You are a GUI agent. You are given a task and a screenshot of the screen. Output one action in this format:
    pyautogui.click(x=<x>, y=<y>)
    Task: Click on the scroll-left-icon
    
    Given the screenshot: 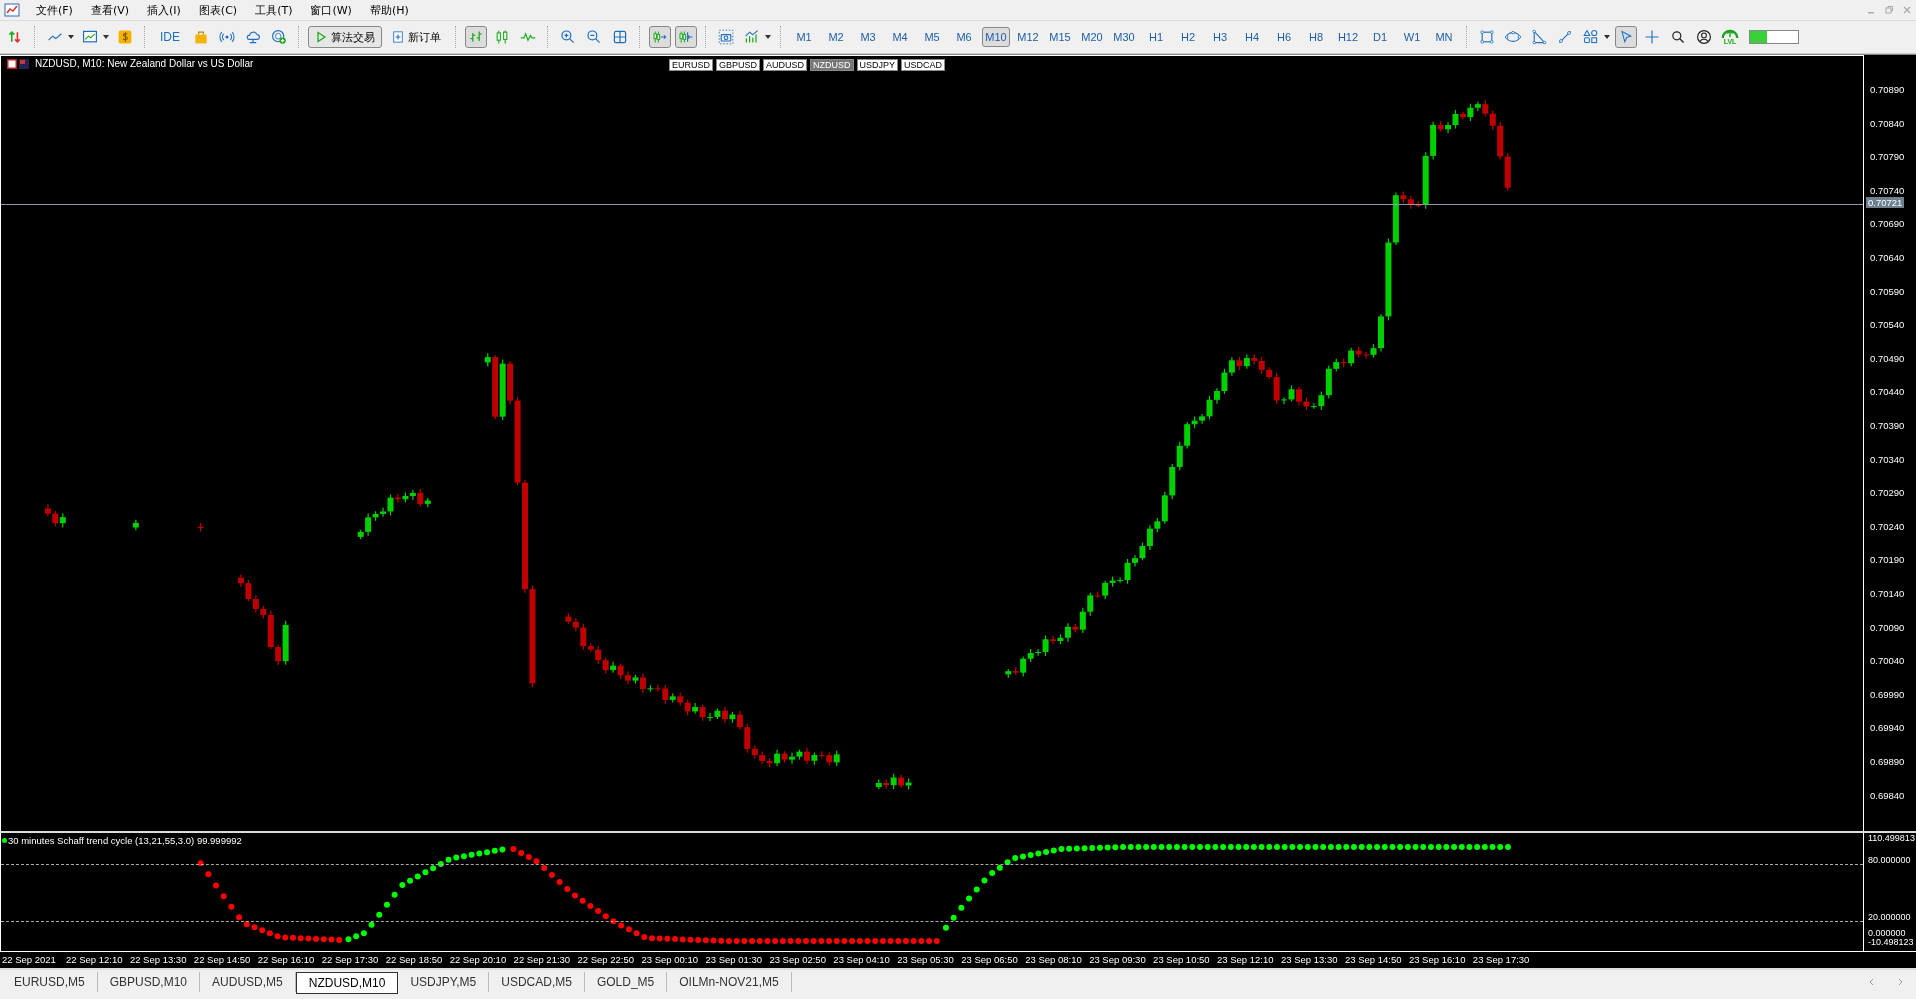 What is the action you would take?
    pyautogui.click(x=1872, y=982)
    